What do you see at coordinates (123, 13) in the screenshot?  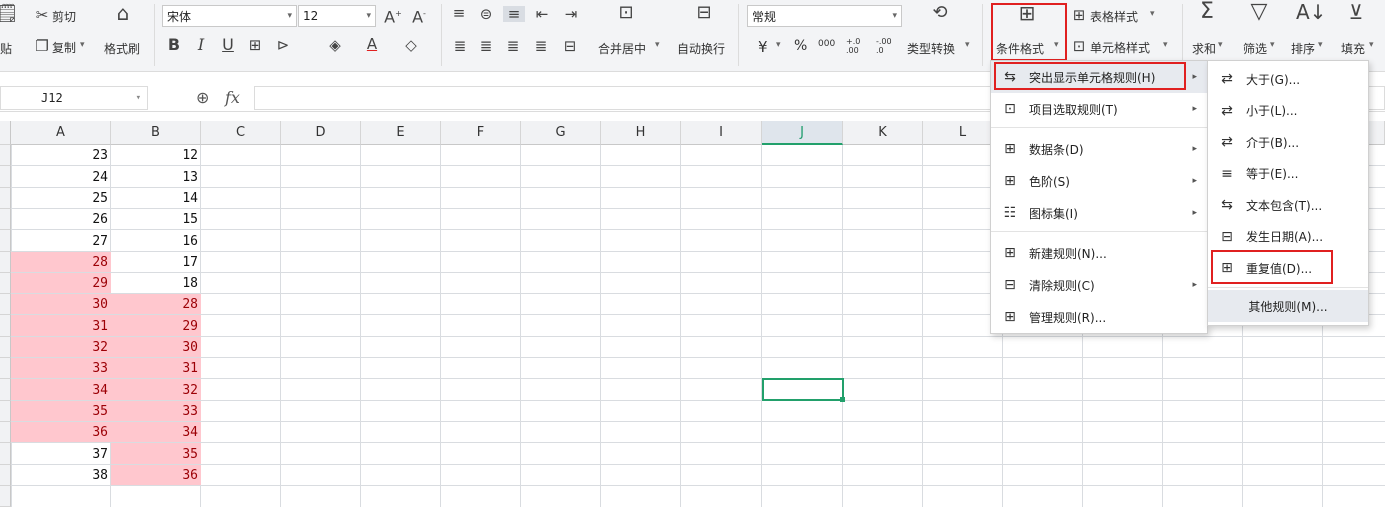 I see `format-painter-icon: ⌂` at bounding box center [123, 13].